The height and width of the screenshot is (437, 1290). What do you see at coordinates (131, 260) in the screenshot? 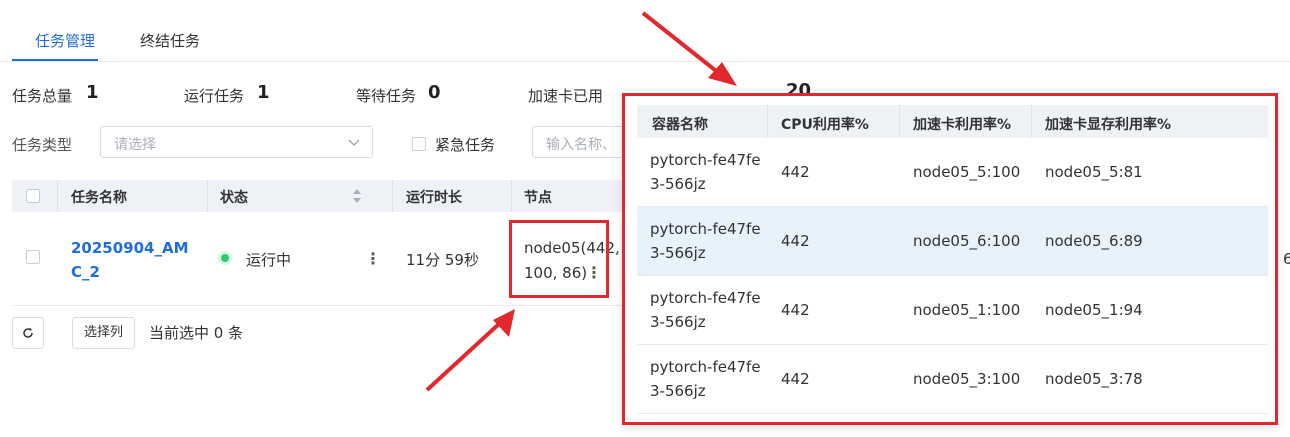
I see `task-name-link: 20250904_AMC_2` at bounding box center [131, 260].